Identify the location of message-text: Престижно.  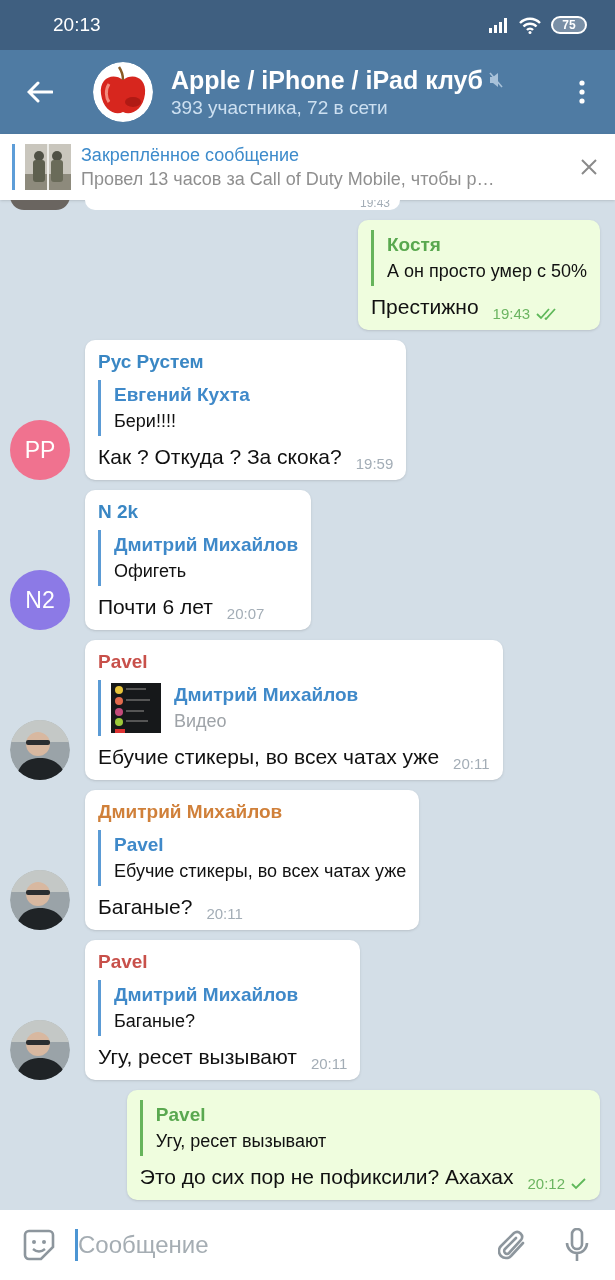
(425, 307).